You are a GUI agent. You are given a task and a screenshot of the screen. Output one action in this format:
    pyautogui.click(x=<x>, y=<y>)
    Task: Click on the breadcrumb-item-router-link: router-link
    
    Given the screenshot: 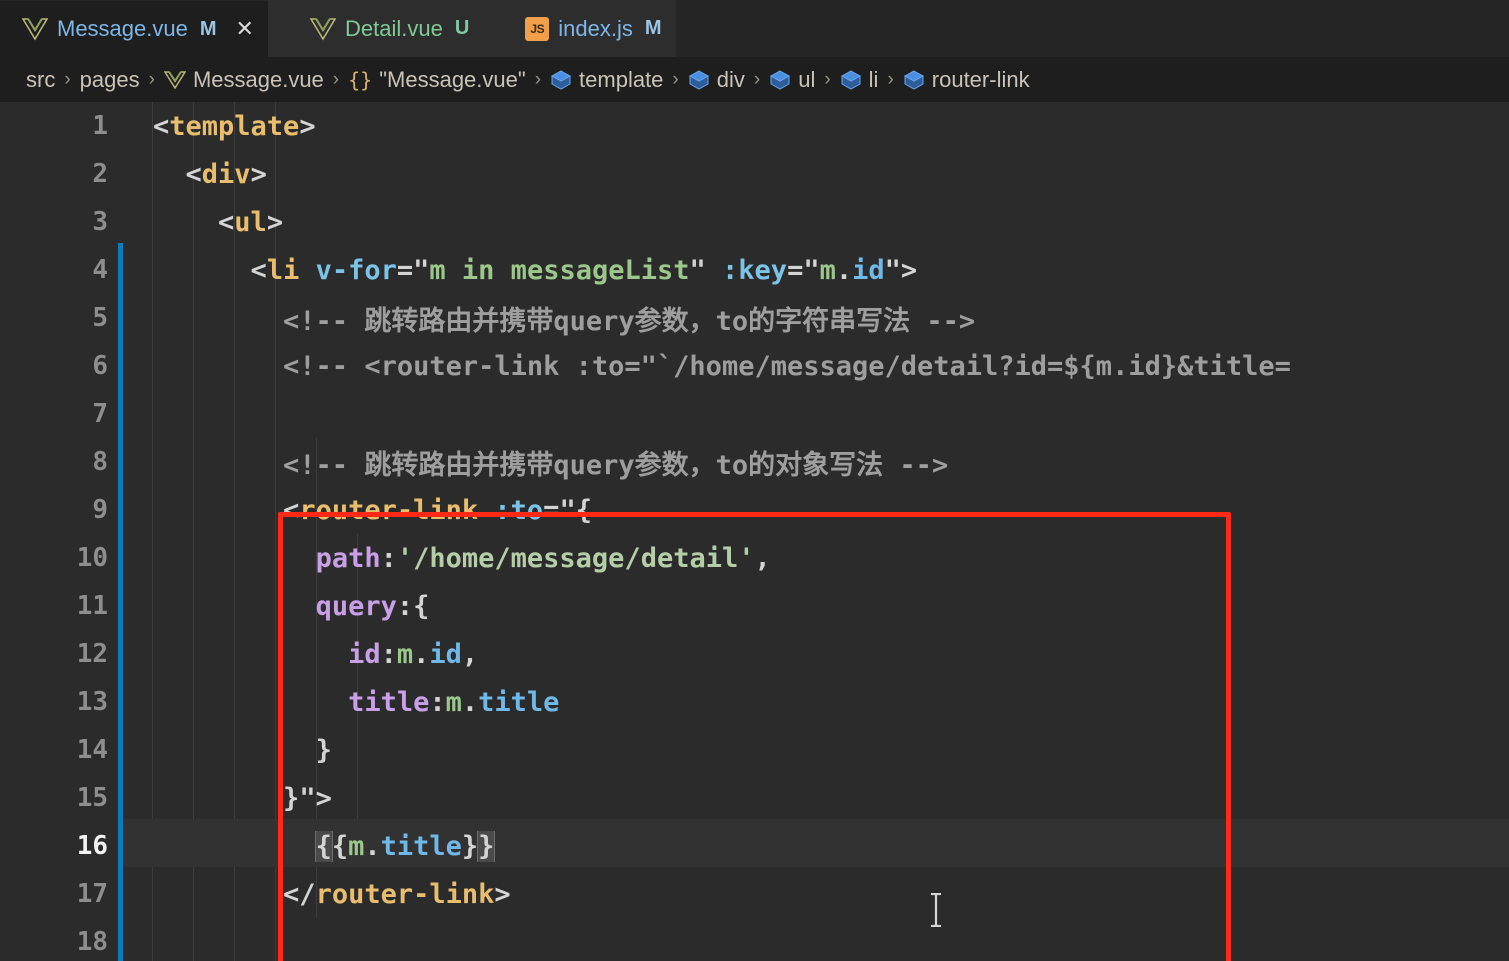 What is the action you would take?
    pyautogui.click(x=966, y=80)
    